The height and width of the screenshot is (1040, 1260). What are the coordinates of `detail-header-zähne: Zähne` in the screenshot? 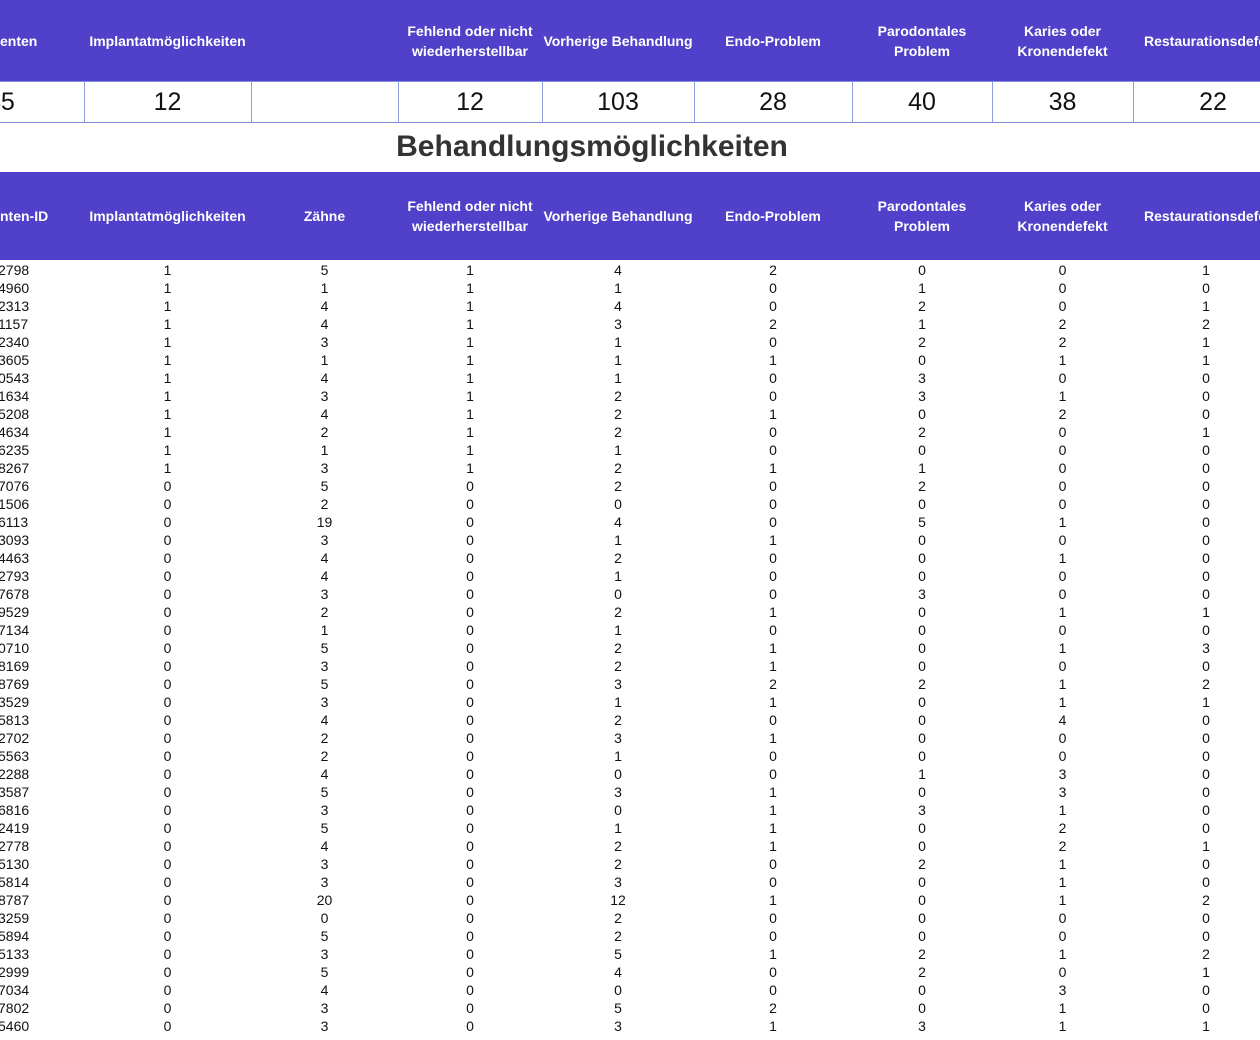 It's located at (324, 216).